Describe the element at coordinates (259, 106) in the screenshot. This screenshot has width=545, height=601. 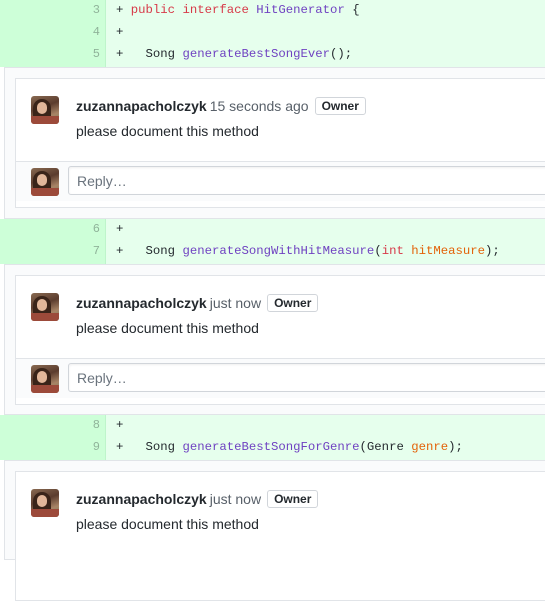
I see `comment-timestamp-link: 15 seconds ago` at that location.